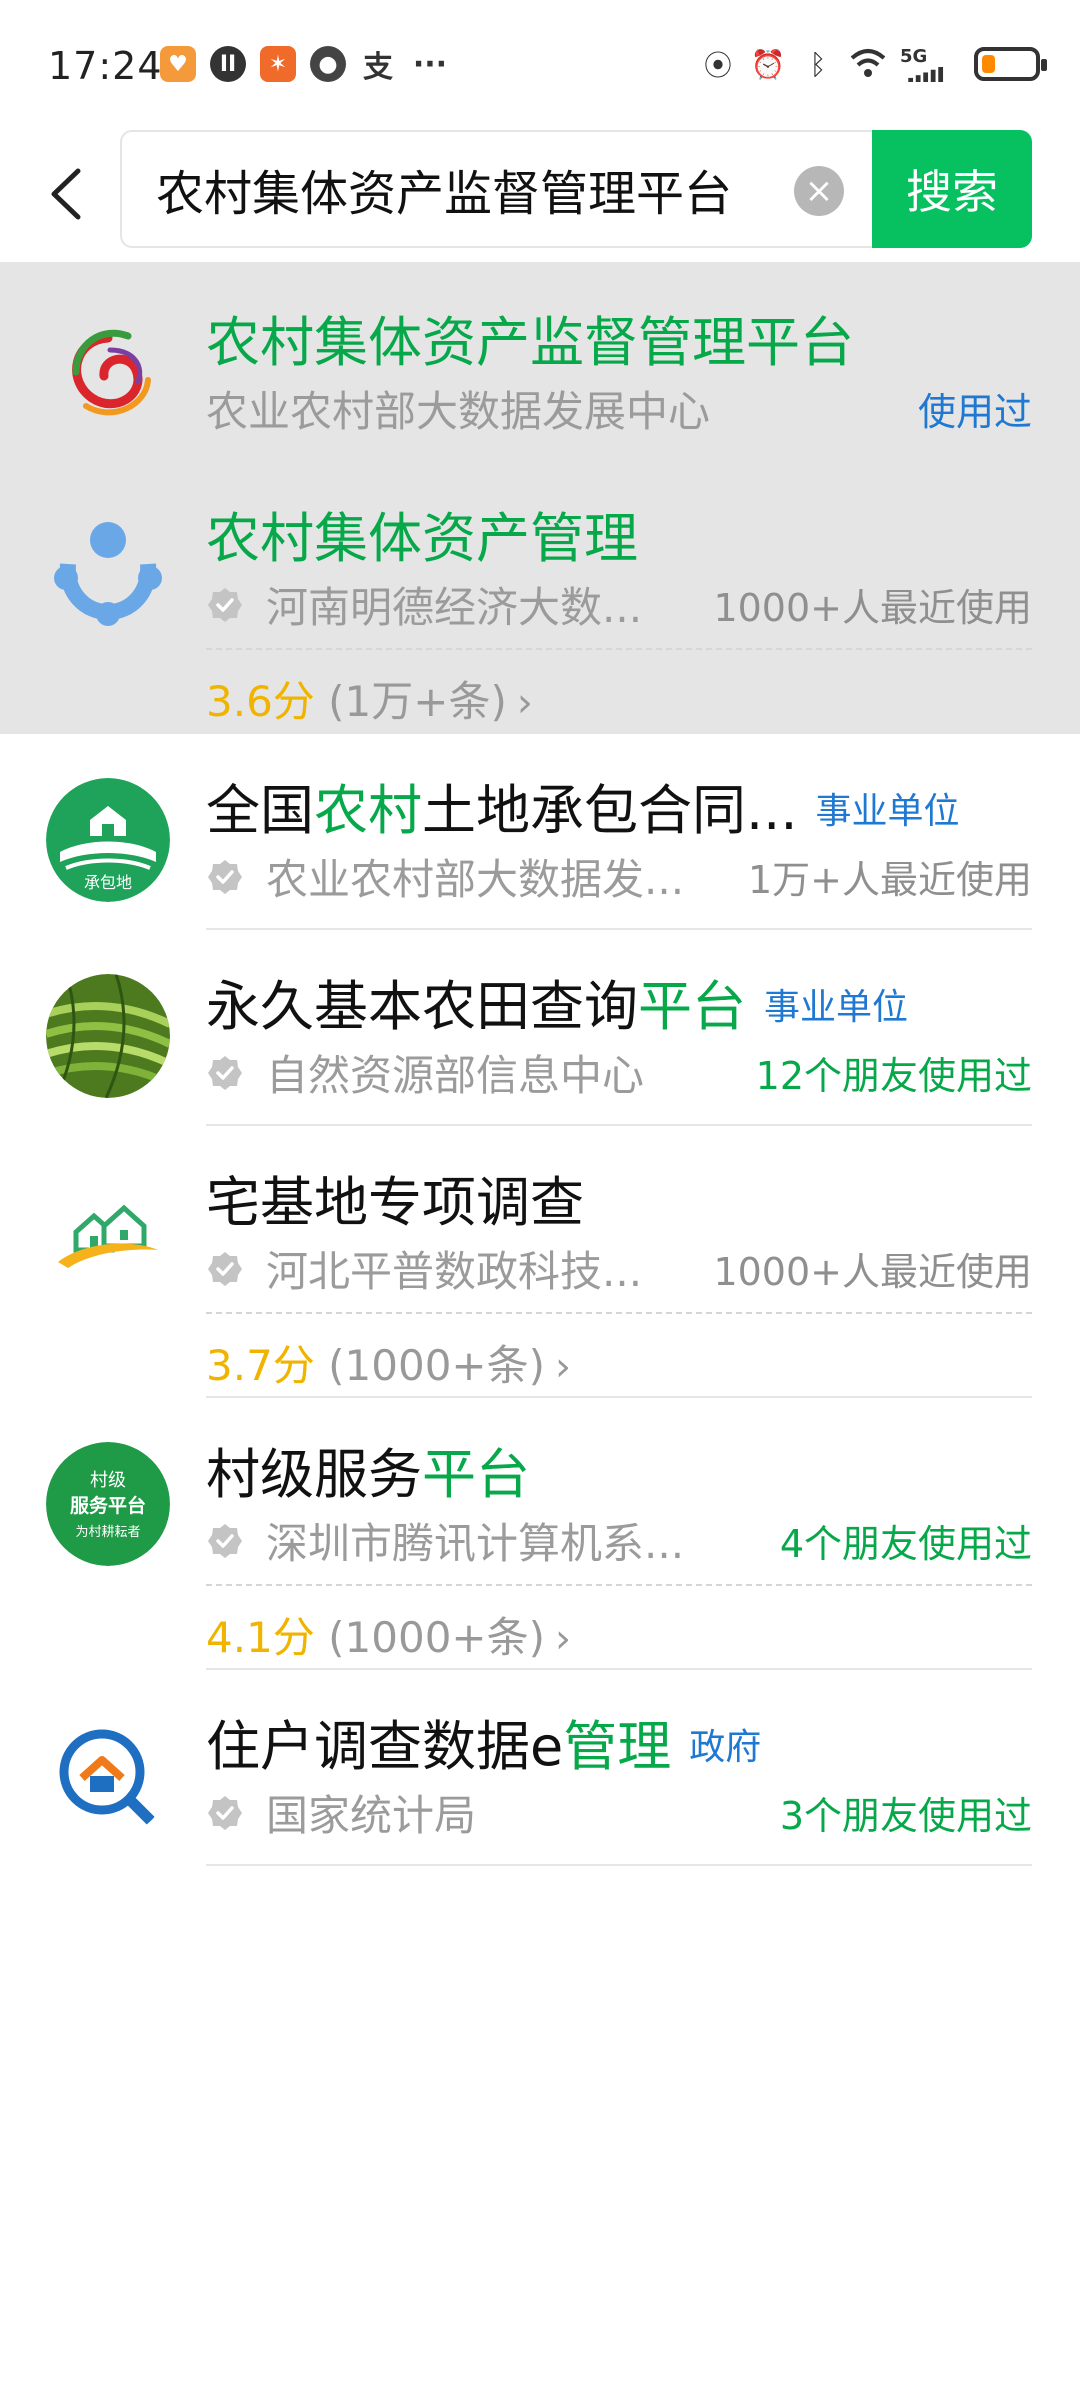 The image size is (1080, 2387). I want to click on bluetooth-icon: ᛒ, so click(818, 64).